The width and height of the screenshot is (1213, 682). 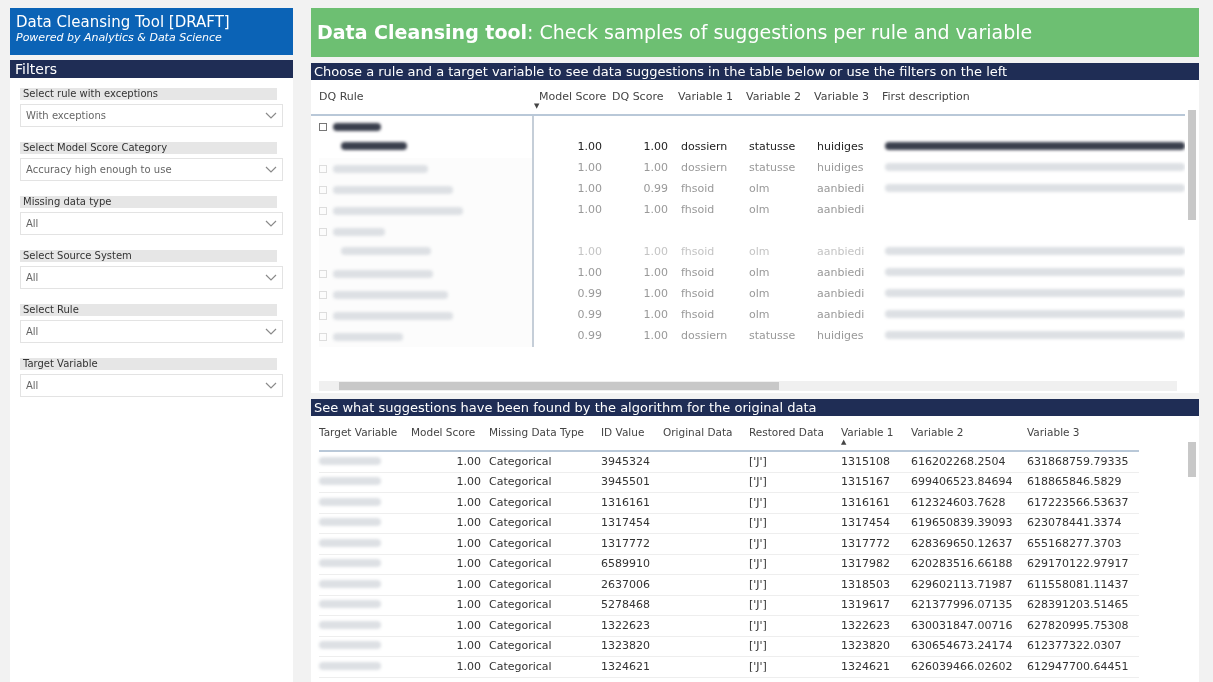 What do you see at coordinates (559, 386) in the screenshot?
I see `horizontal-scrollbar` at bounding box center [559, 386].